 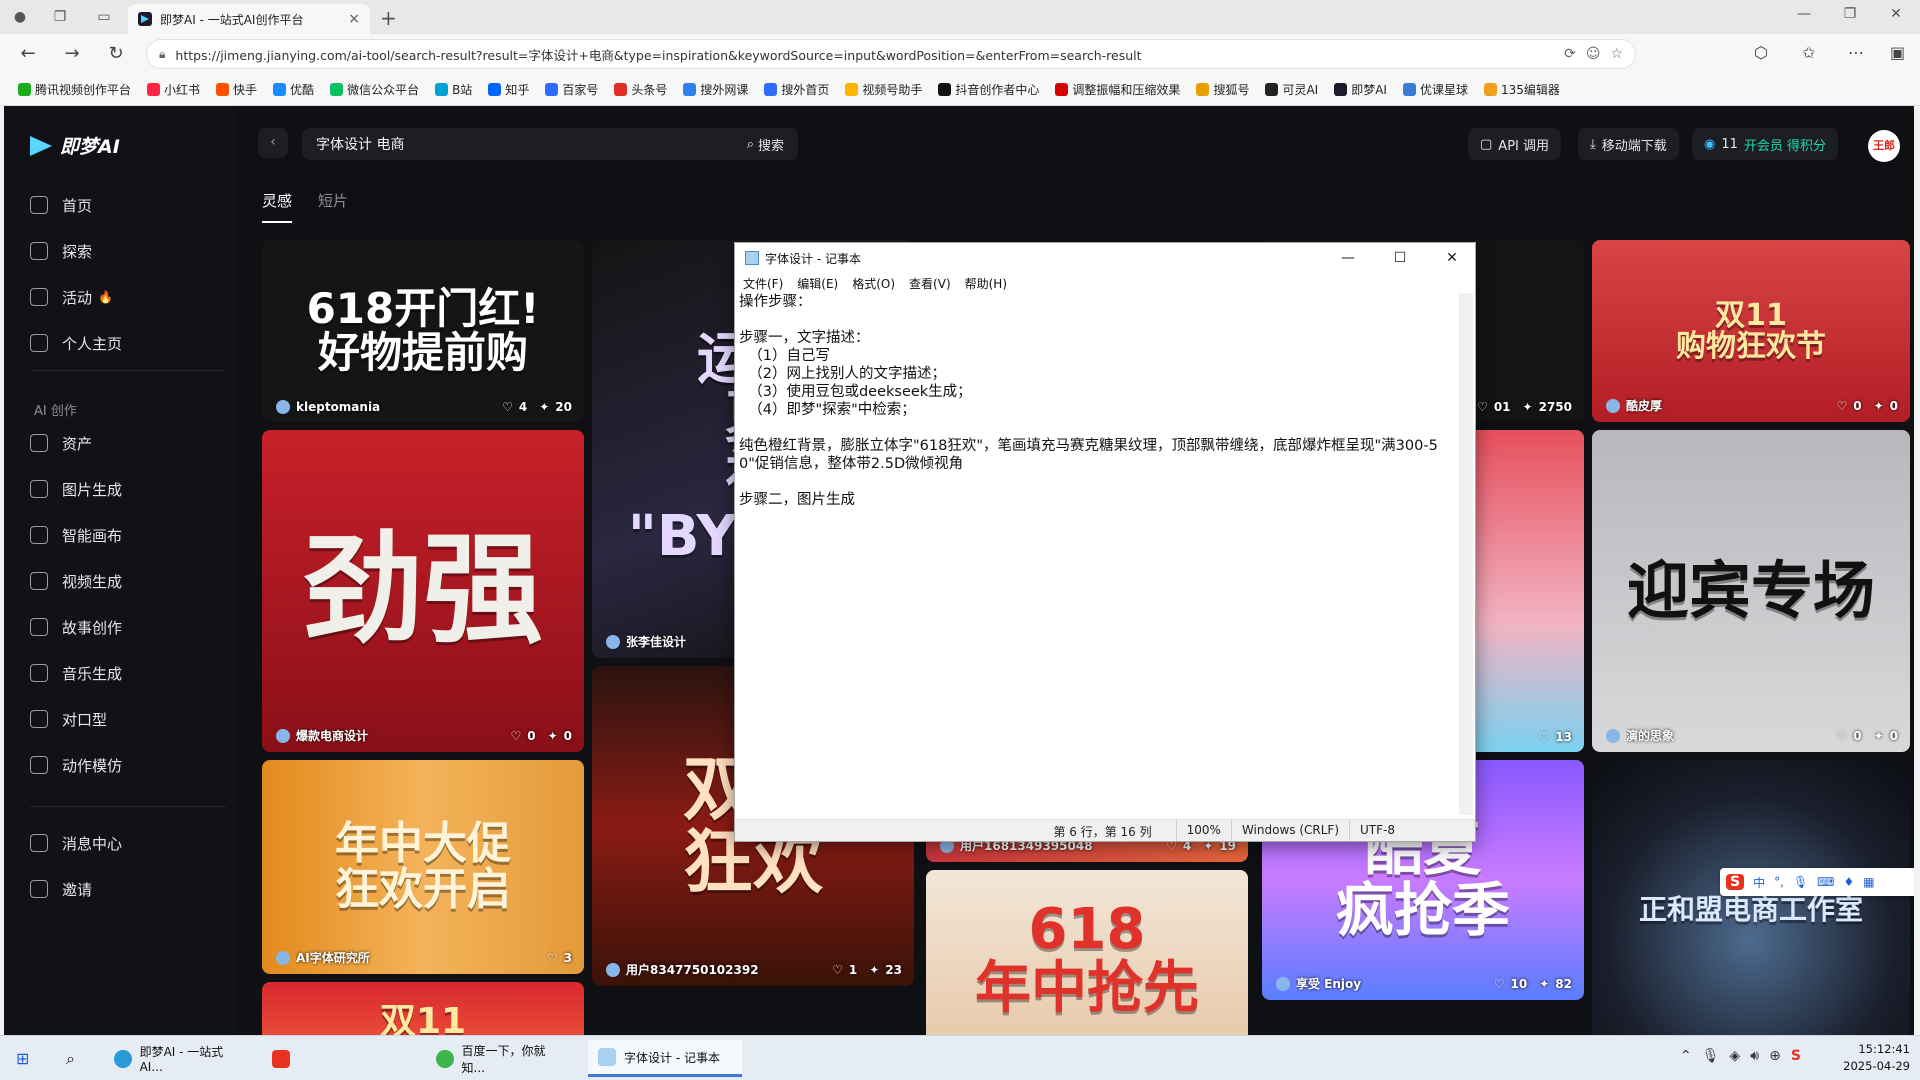 I want to click on bookmark-item: 视频号助手, so click(x=883, y=89).